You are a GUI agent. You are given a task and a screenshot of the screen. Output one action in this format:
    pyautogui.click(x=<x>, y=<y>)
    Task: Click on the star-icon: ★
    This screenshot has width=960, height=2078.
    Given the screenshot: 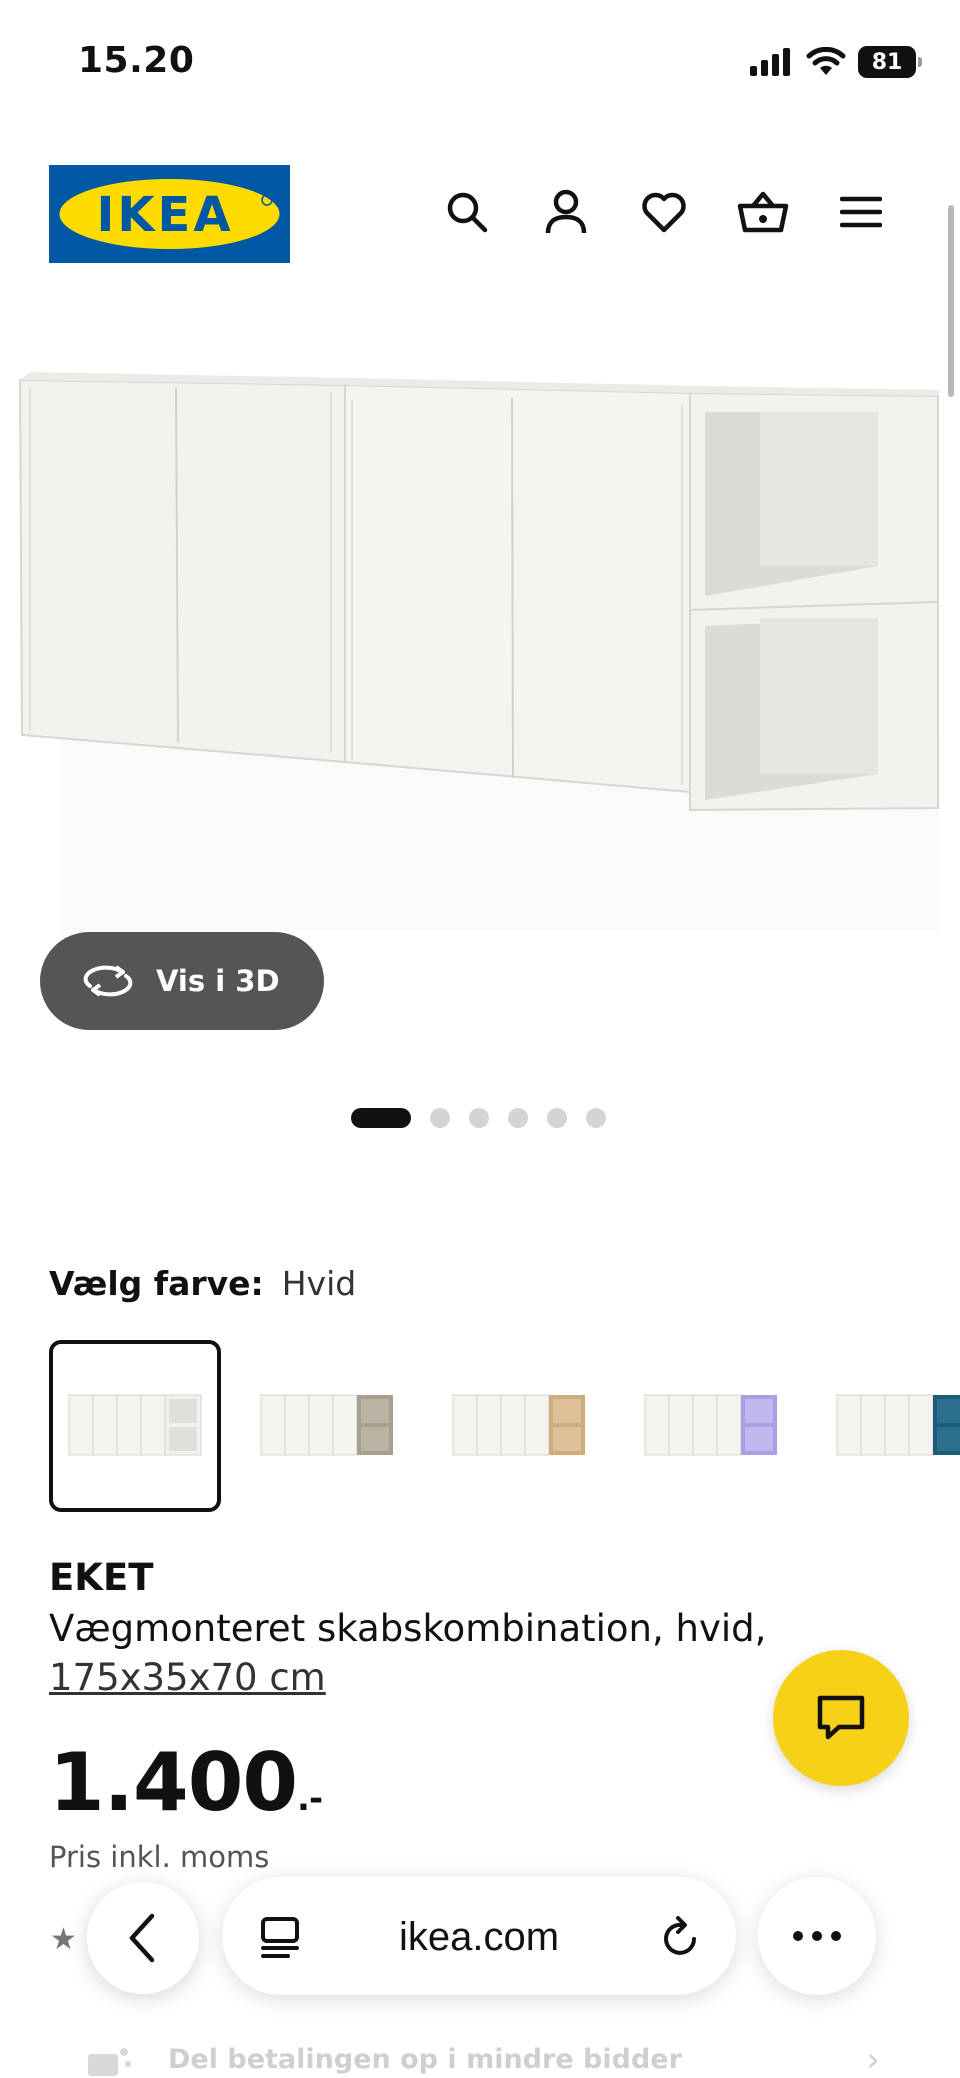 What is the action you would take?
    pyautogui.click(x=63, y=1939)
    